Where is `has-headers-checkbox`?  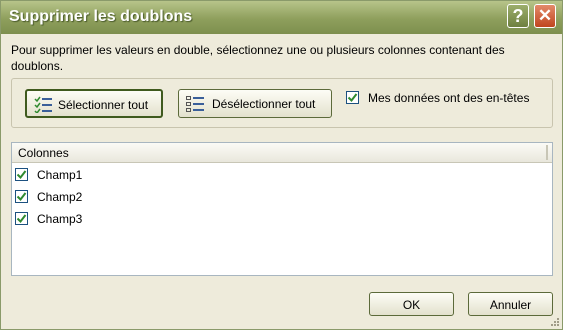
has-headers-checkbox is located at coordinates (352, 97).